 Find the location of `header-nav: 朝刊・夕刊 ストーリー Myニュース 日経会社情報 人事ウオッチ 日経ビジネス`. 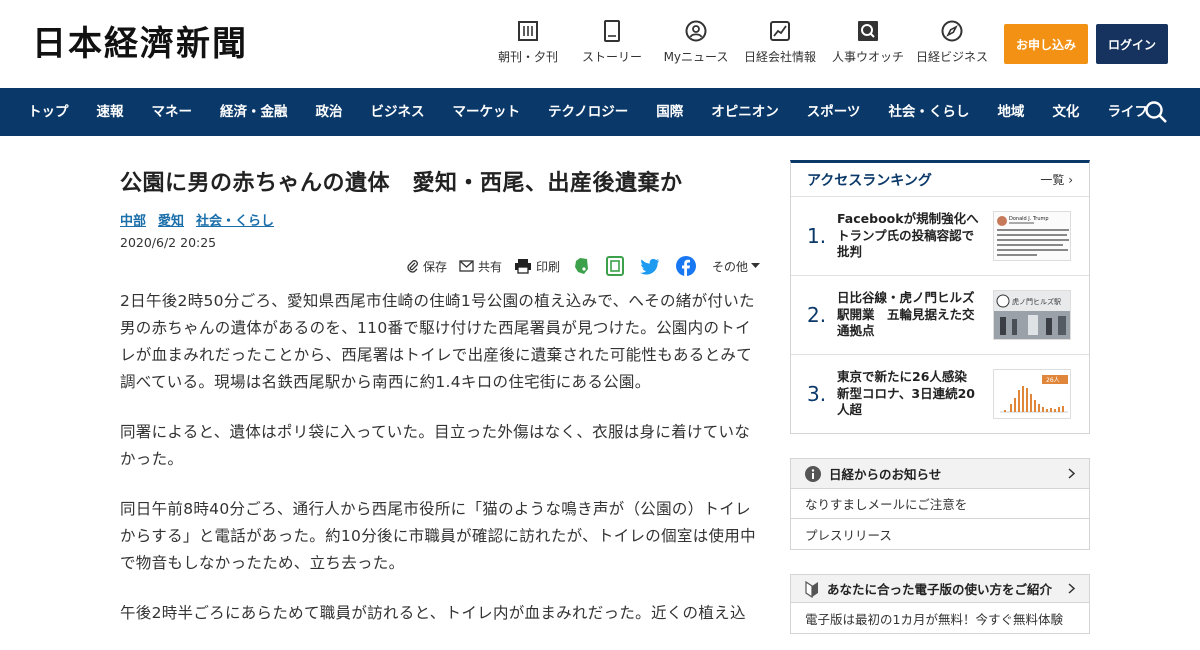

header-nav: 朝刊・夕刊 ストーリー Myニュース 日経会社情報 人事ウオッチ 日経ビジネス is located at coordinates (742, 42).